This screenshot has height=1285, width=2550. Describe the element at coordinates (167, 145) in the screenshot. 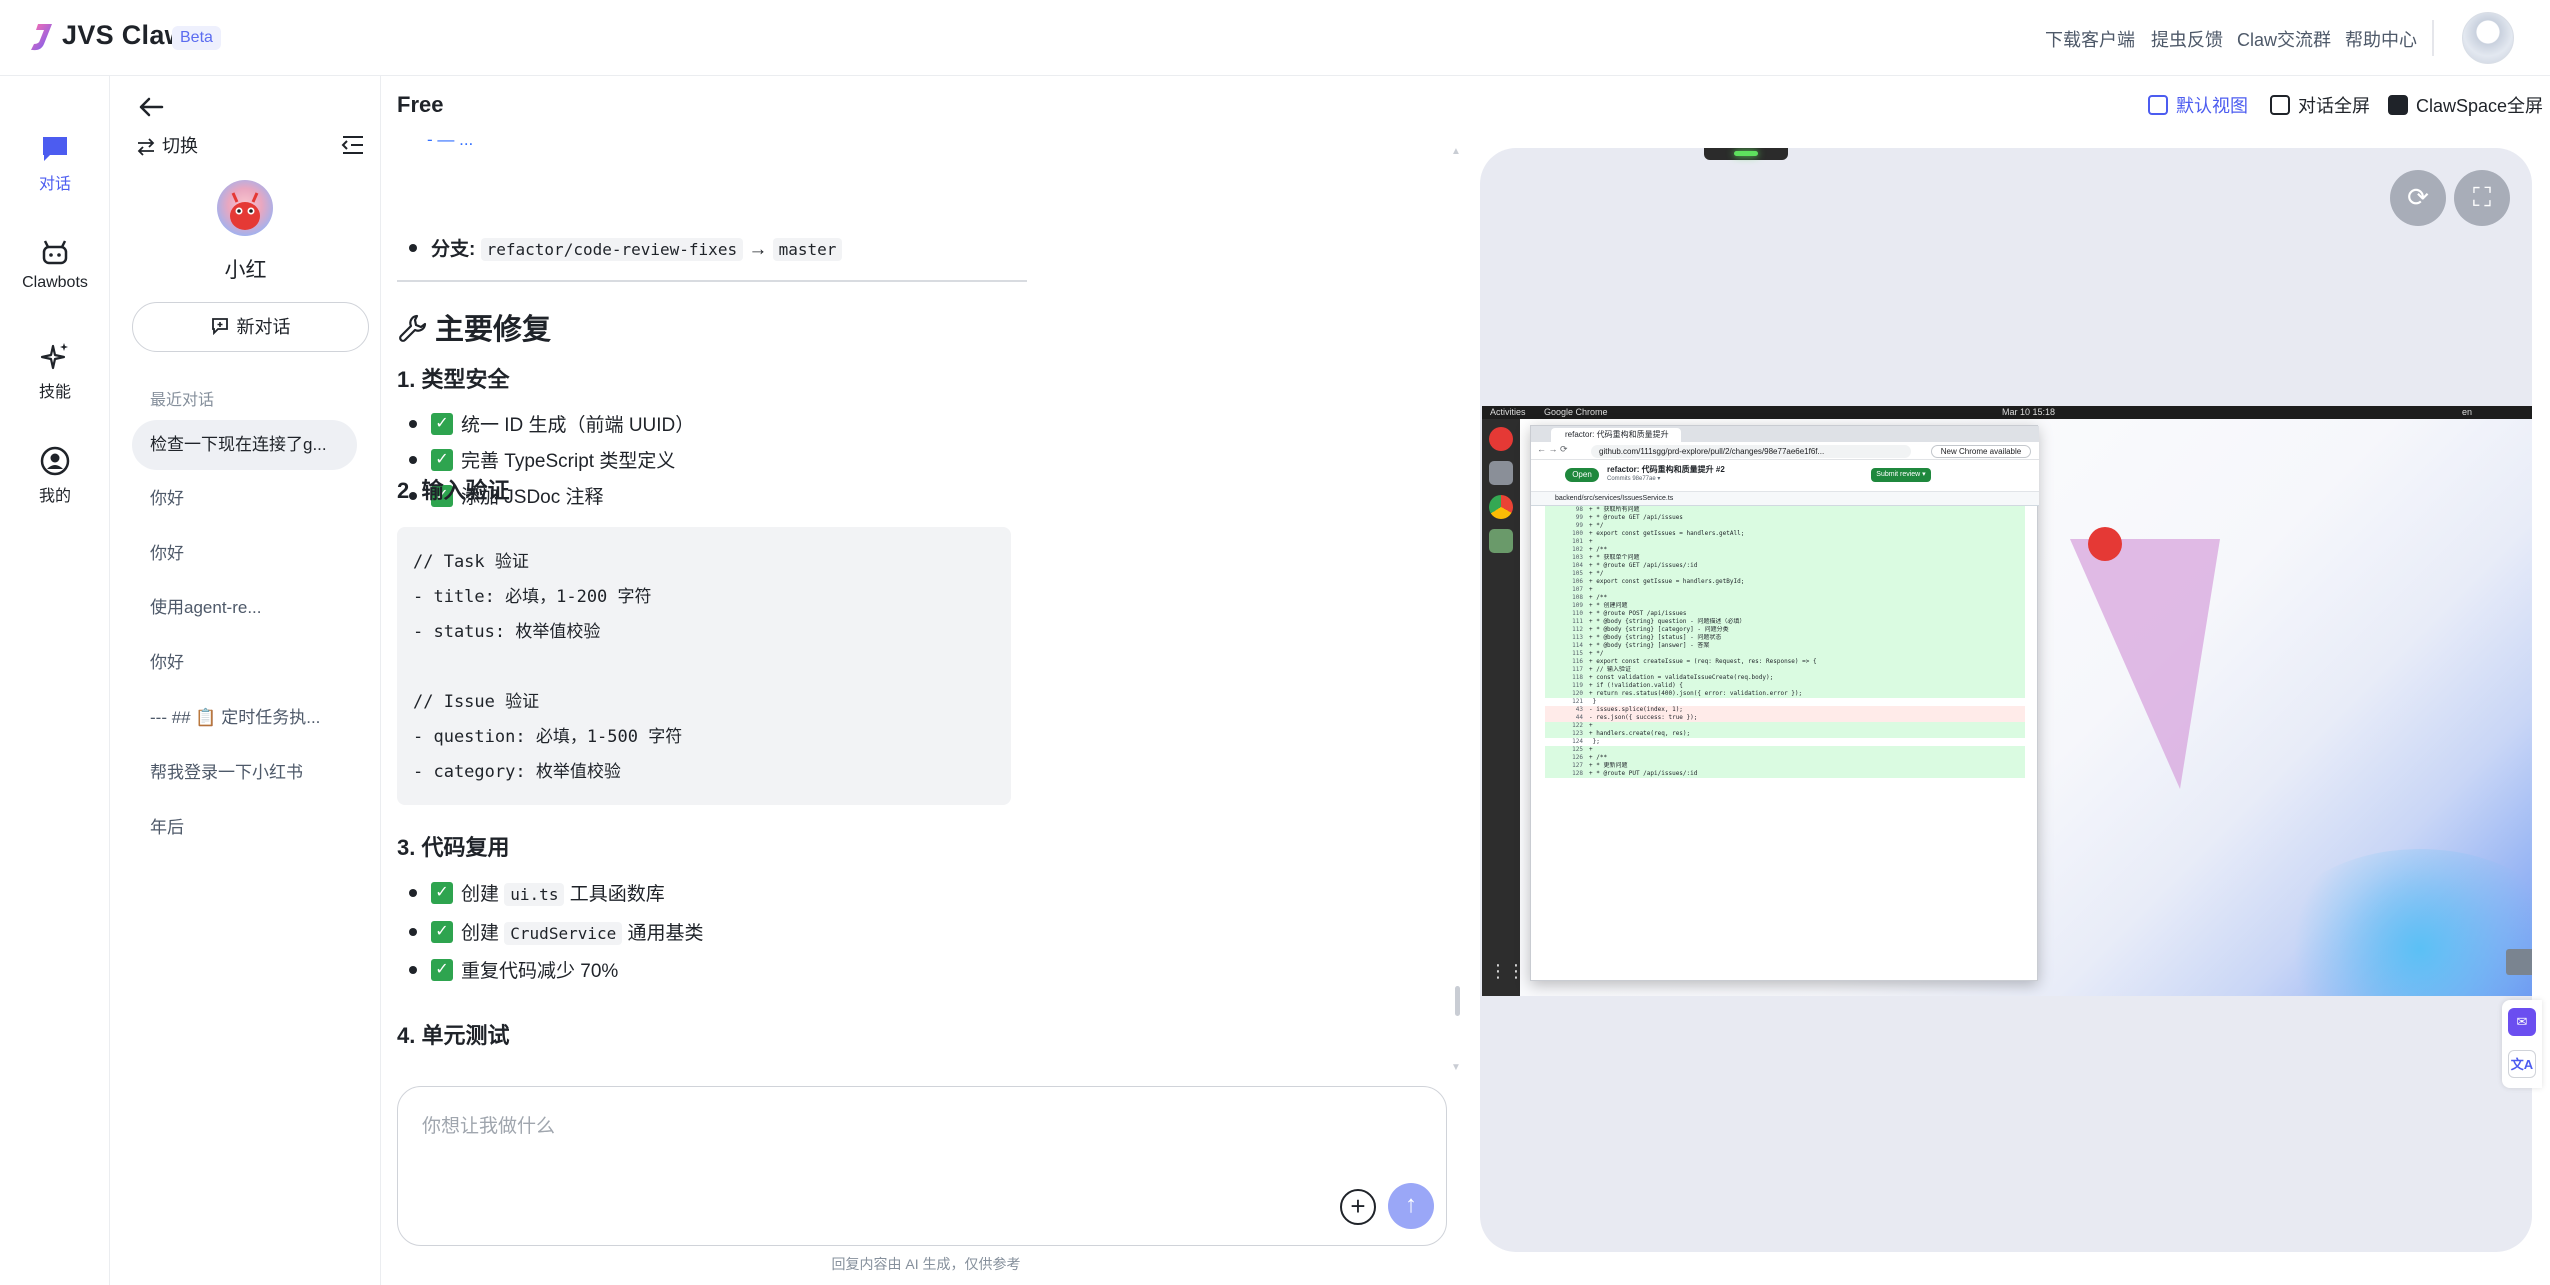

I see `switch-bot-button: 切换` at that location.